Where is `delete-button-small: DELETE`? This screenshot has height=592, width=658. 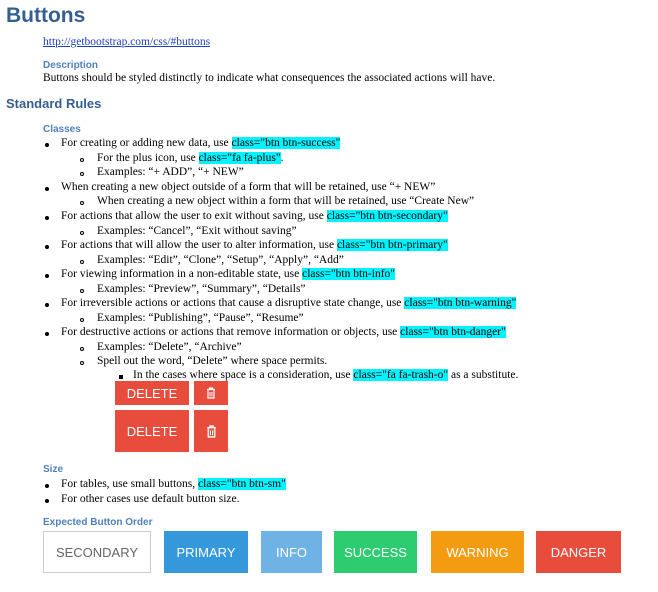 delete-button-small: DELETE is located at coordinates (152, 393).